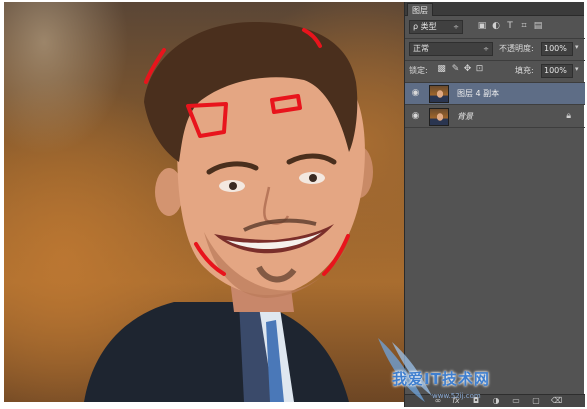  I want to click on layer-name: 背景, so click(465, 116).